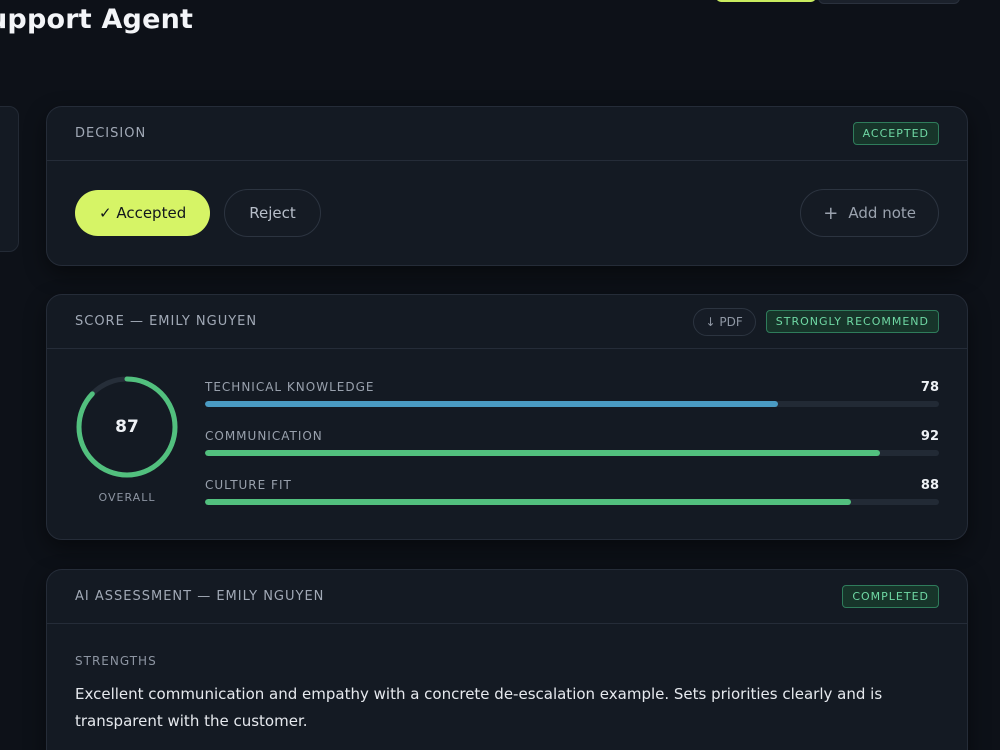  I want to click on top-action-pill, so click(766, 1).